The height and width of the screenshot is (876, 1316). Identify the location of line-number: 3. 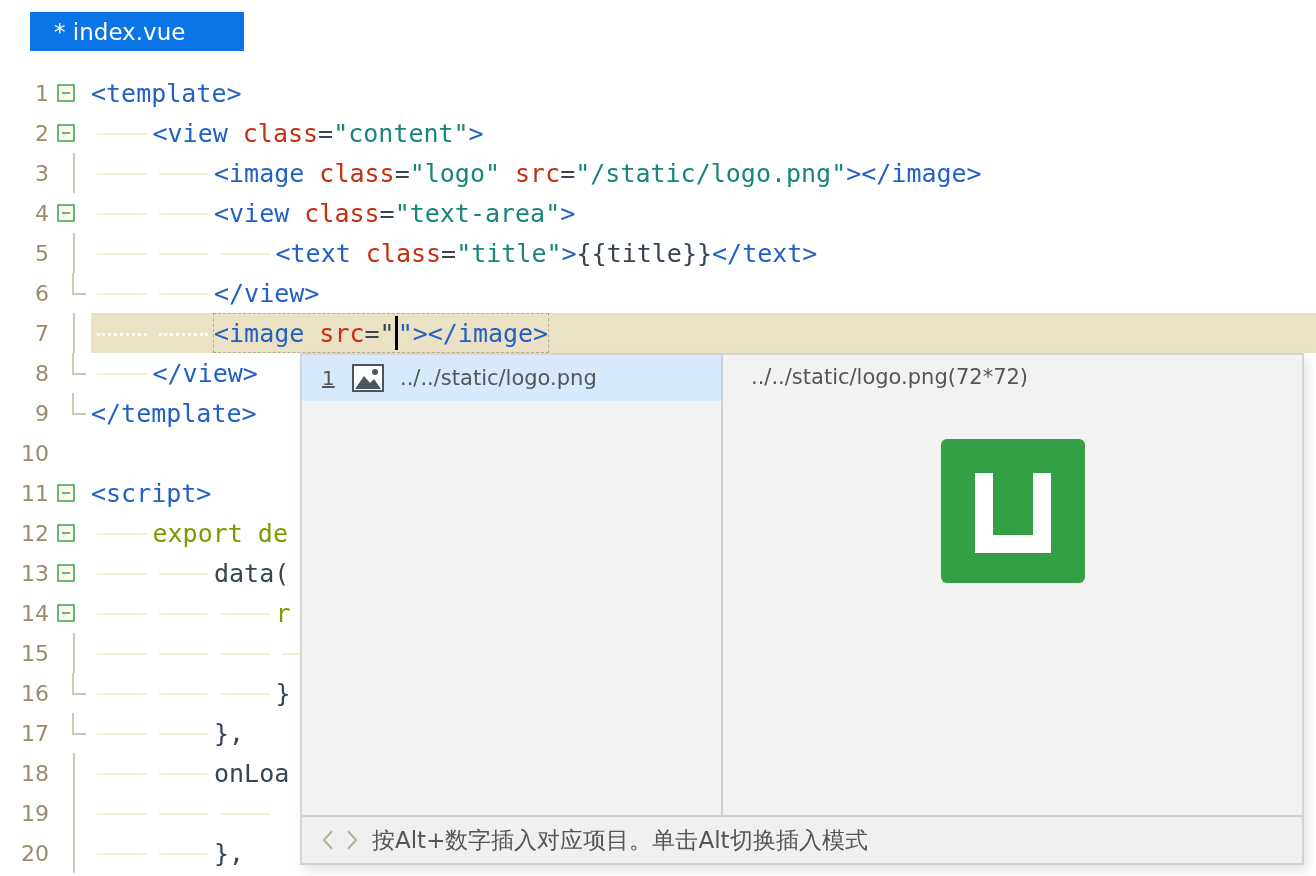
(41, 173).